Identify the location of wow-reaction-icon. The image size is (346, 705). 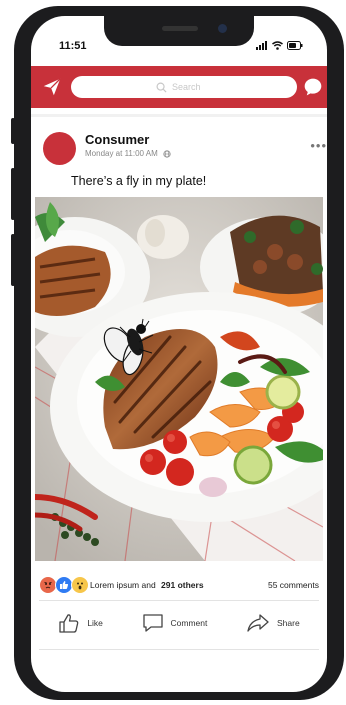
(80, 585).